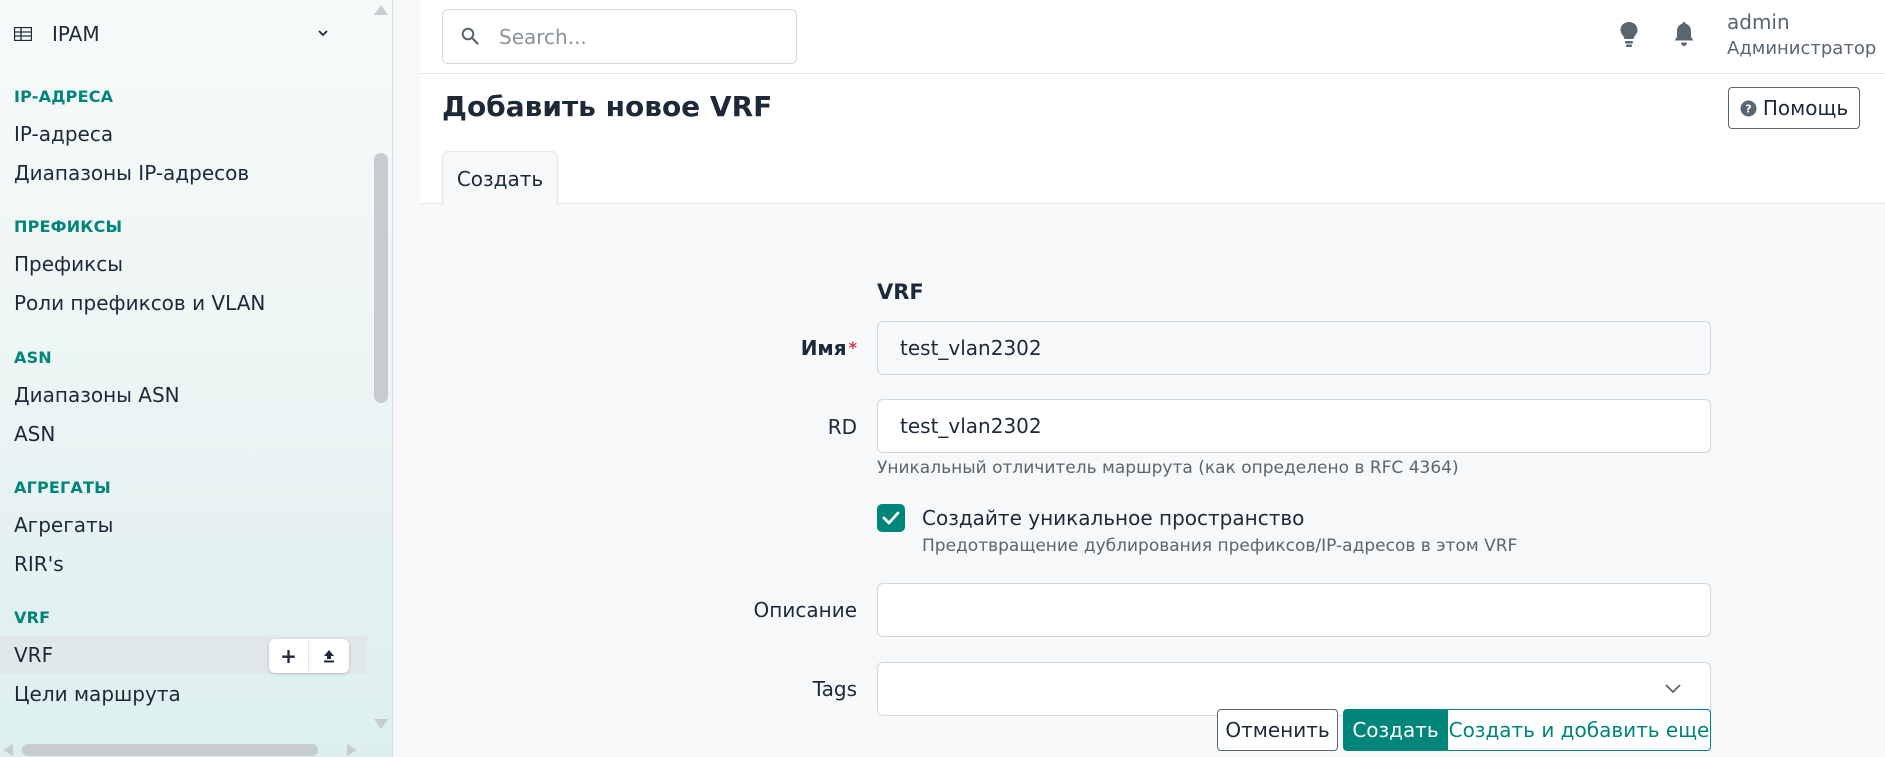 This screenshot has height=757, width=1885. I want to click on sidebar-item-label: IP-адреса, so click(64, 134).